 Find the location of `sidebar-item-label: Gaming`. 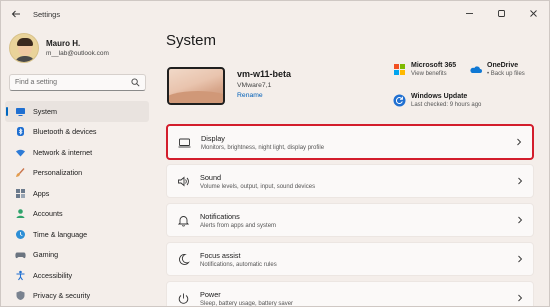

sidebar-item-label: Gaming is located at coordinates (46, 255).